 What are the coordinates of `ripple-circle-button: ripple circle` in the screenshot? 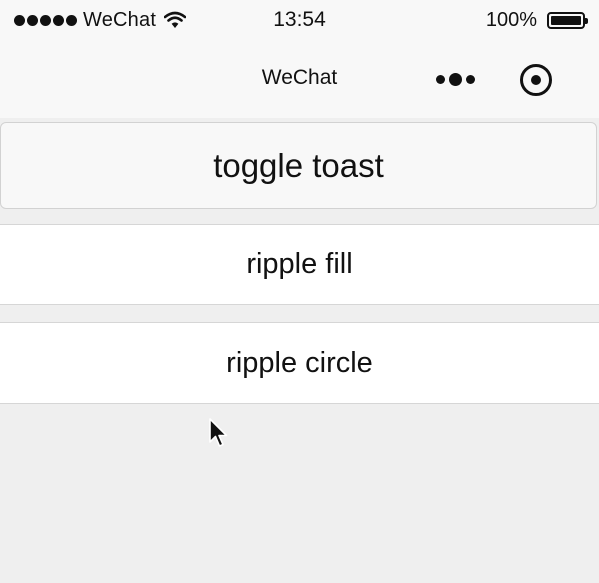 It's located at (299, 363).